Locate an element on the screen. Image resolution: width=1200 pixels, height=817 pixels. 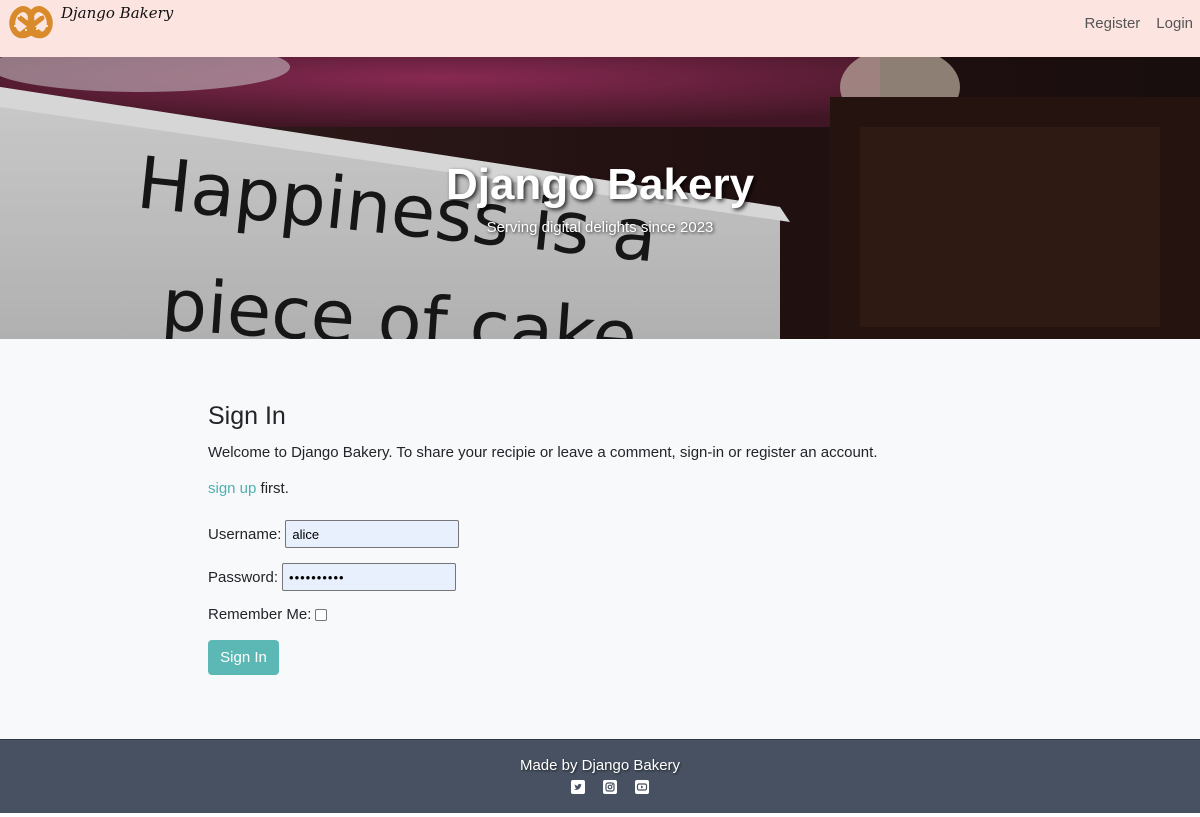
remember-label: Remember Me: is located at coordinates (260, 614).